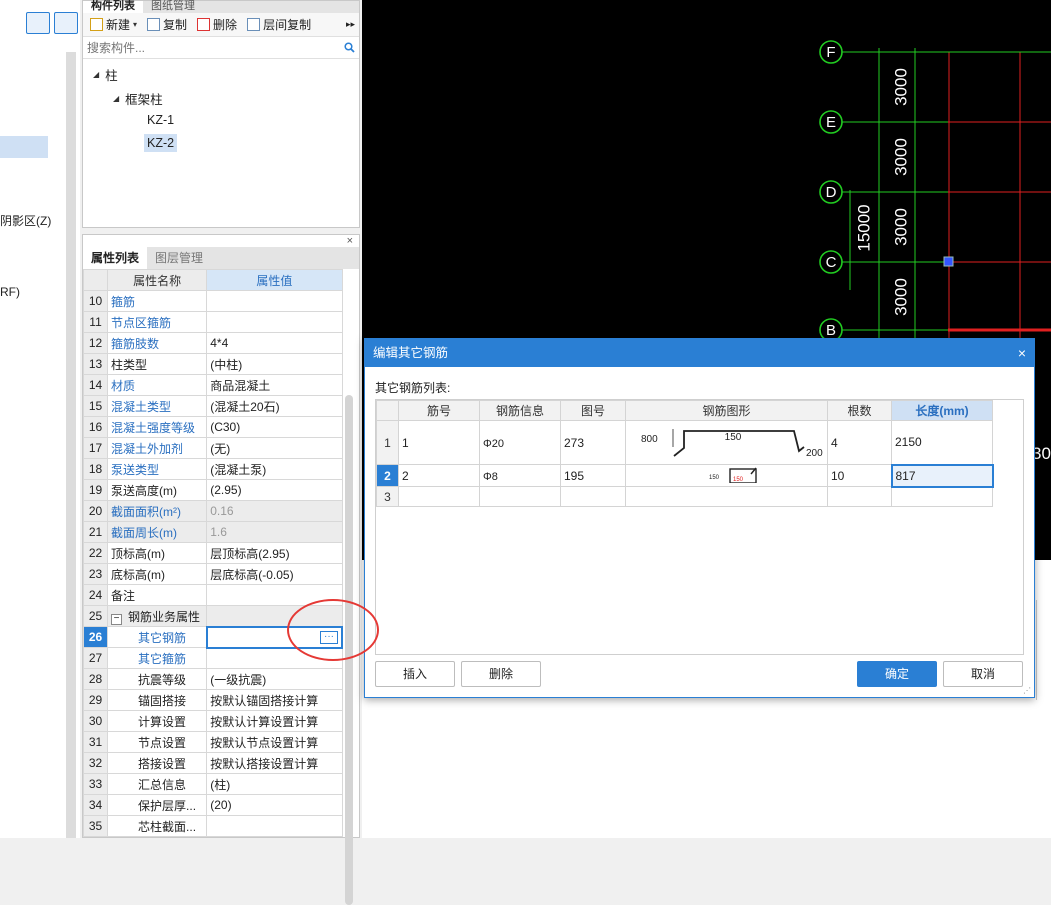 Image resolution: width=1051 pixels, height=905 pixels. What do you see at coordinates (501, 674) in the screenshot?
I see `delete-row-button: 删除` at bounding box center [501, 674].